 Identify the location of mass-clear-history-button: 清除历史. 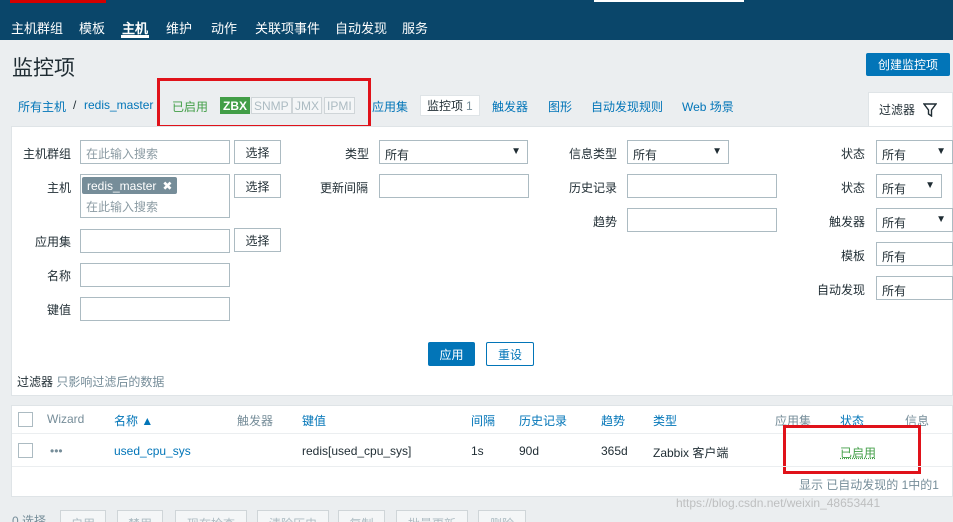
(293, 516).